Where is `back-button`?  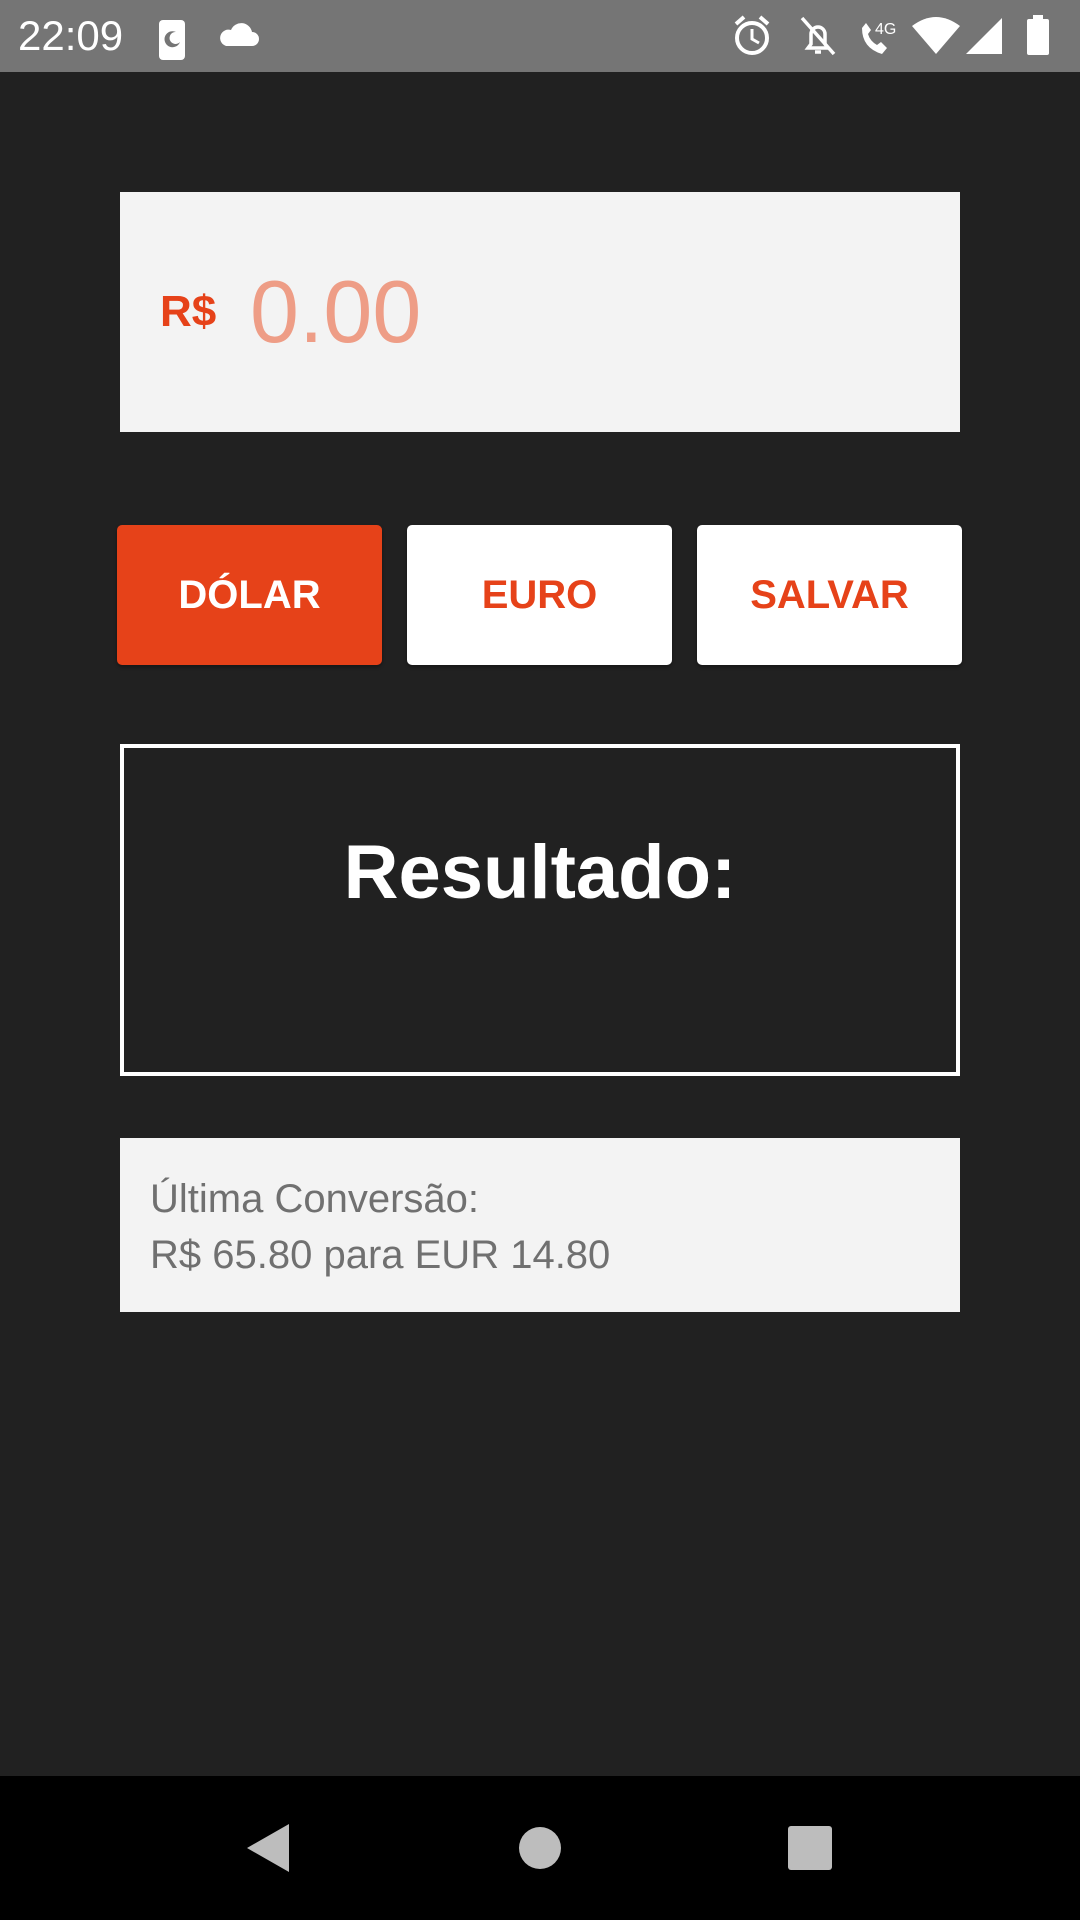
back-button is located at coordinates (268, 1848).